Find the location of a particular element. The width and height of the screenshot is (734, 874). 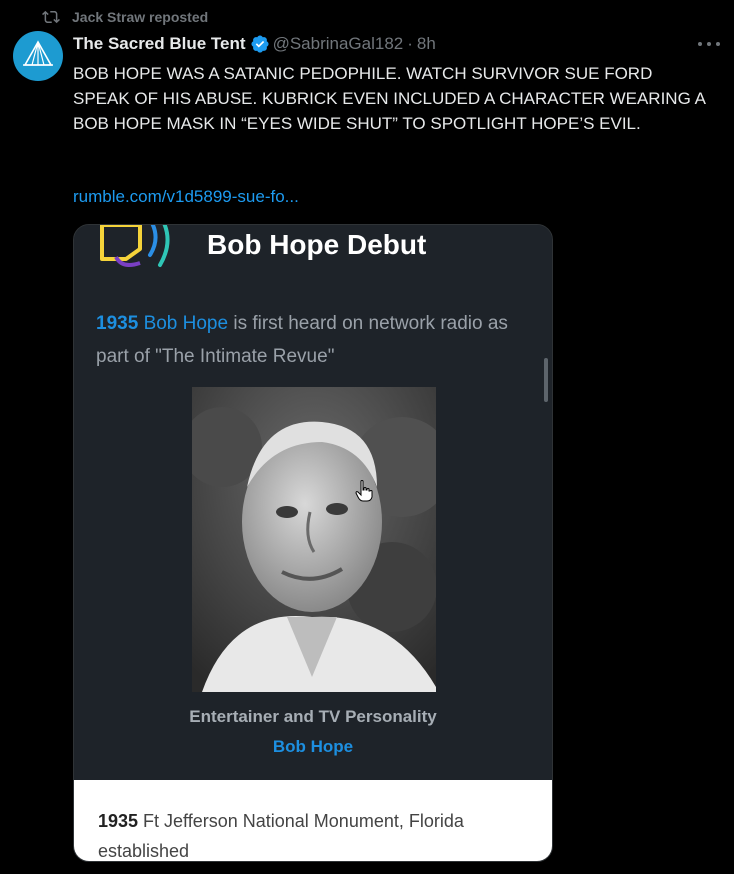

tweet-header: The Sacred Blue Tent @SabrinaGal182 · 8h is located at coordinates (254, 44).